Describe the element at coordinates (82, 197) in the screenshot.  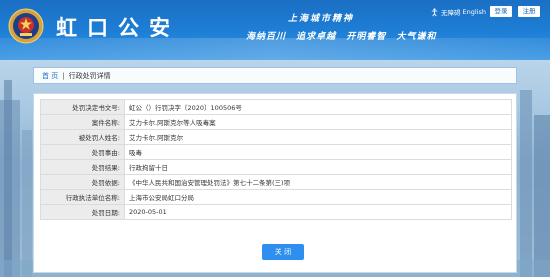
I see `row-label: 行政执法单位名称:` at that location.